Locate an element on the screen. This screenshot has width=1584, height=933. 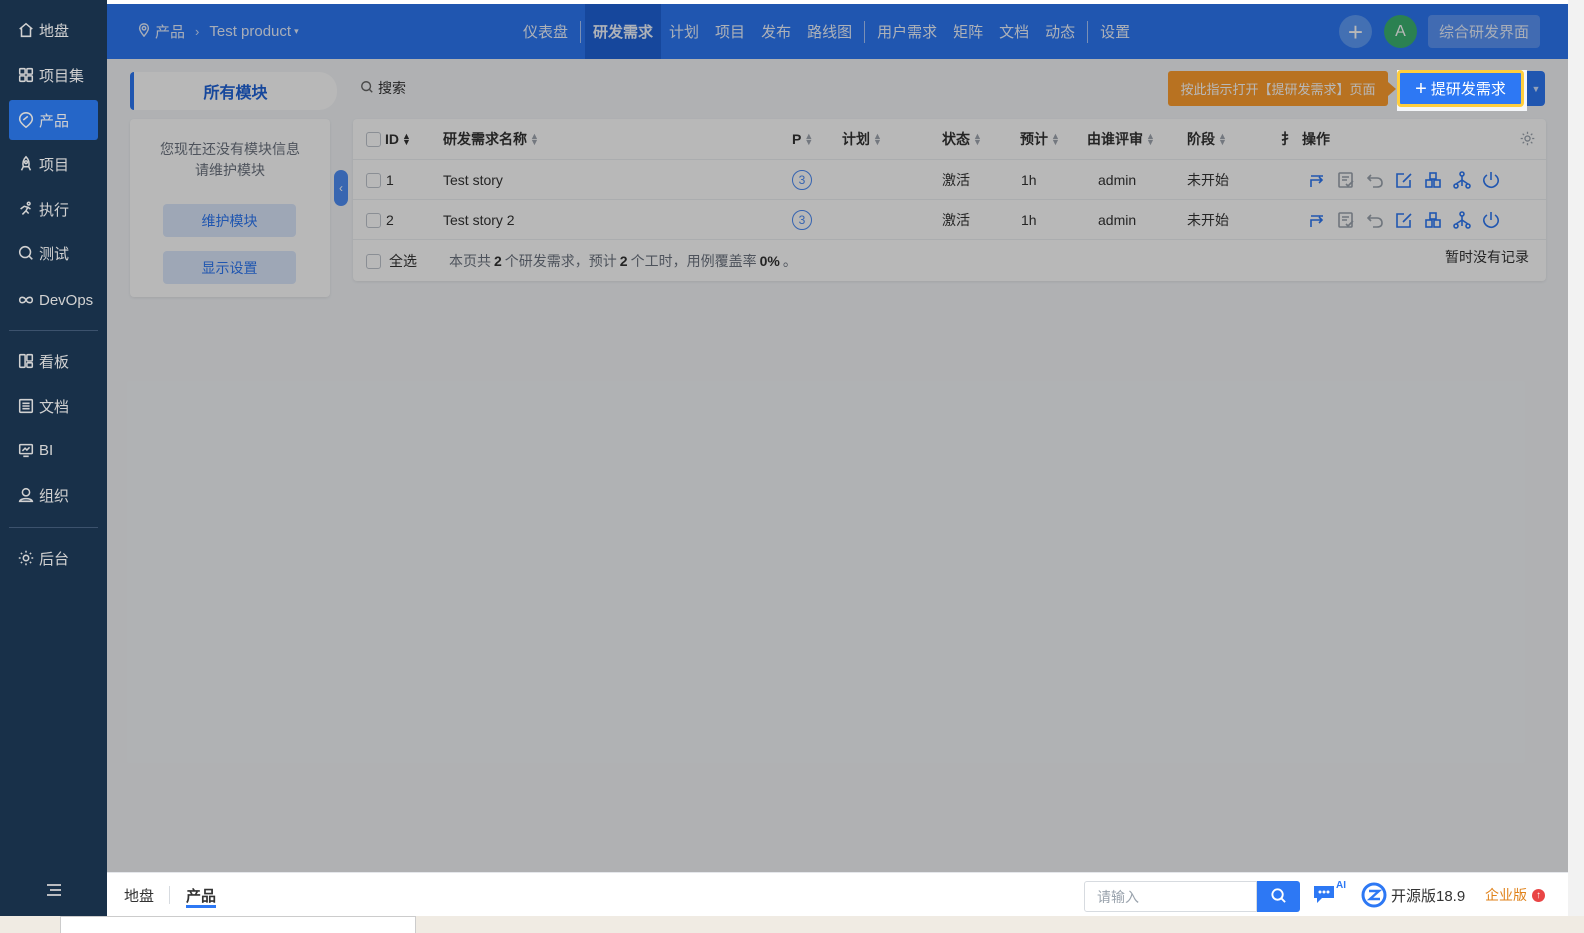
ai-label: AI is located at coordinates (1341, 885).